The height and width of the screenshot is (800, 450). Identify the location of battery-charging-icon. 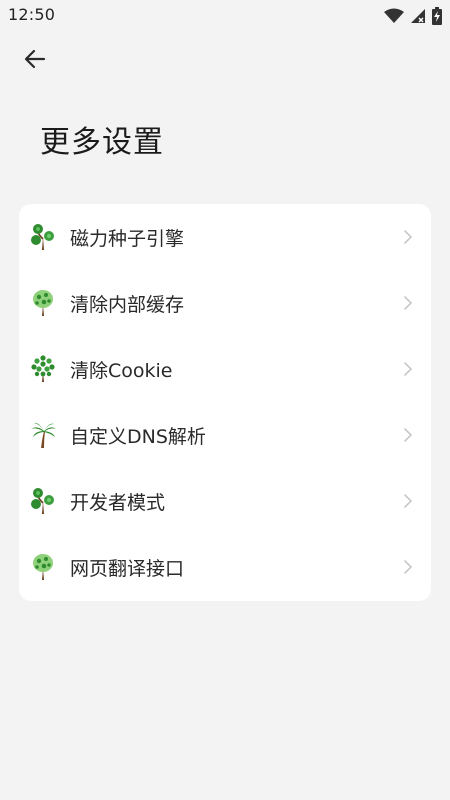
(437, 16).